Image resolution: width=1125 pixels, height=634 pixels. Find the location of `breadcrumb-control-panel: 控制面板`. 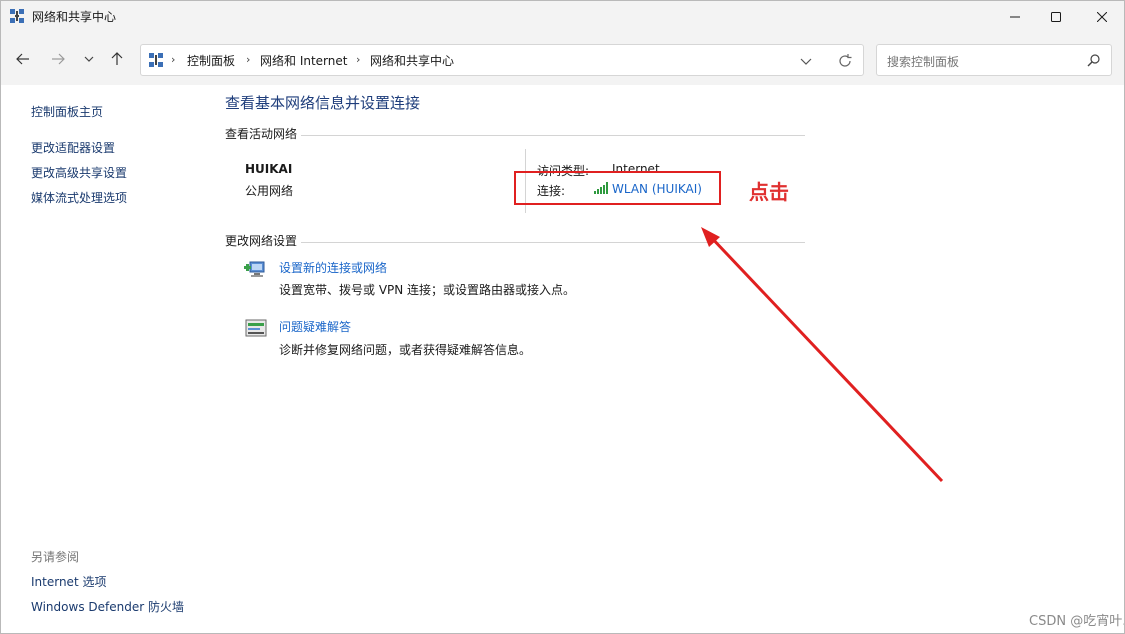

breadcrumb-control-panel: 控制面板 is located at coordinates (211, 60).